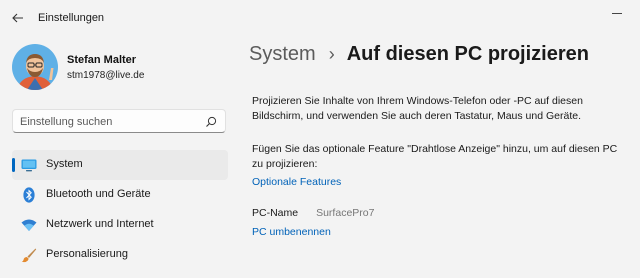 Image resolution: width=640 pixels, height=278 pixels. I want to click on rename-pc-link: PC umbenennen, so click(291, 232).